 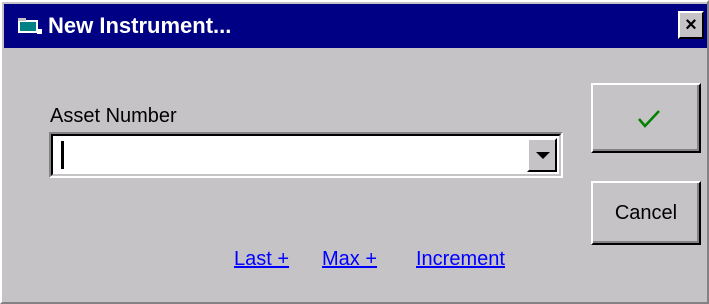 I want to click on asset-number-field-frame, so click(x=306, y=155).